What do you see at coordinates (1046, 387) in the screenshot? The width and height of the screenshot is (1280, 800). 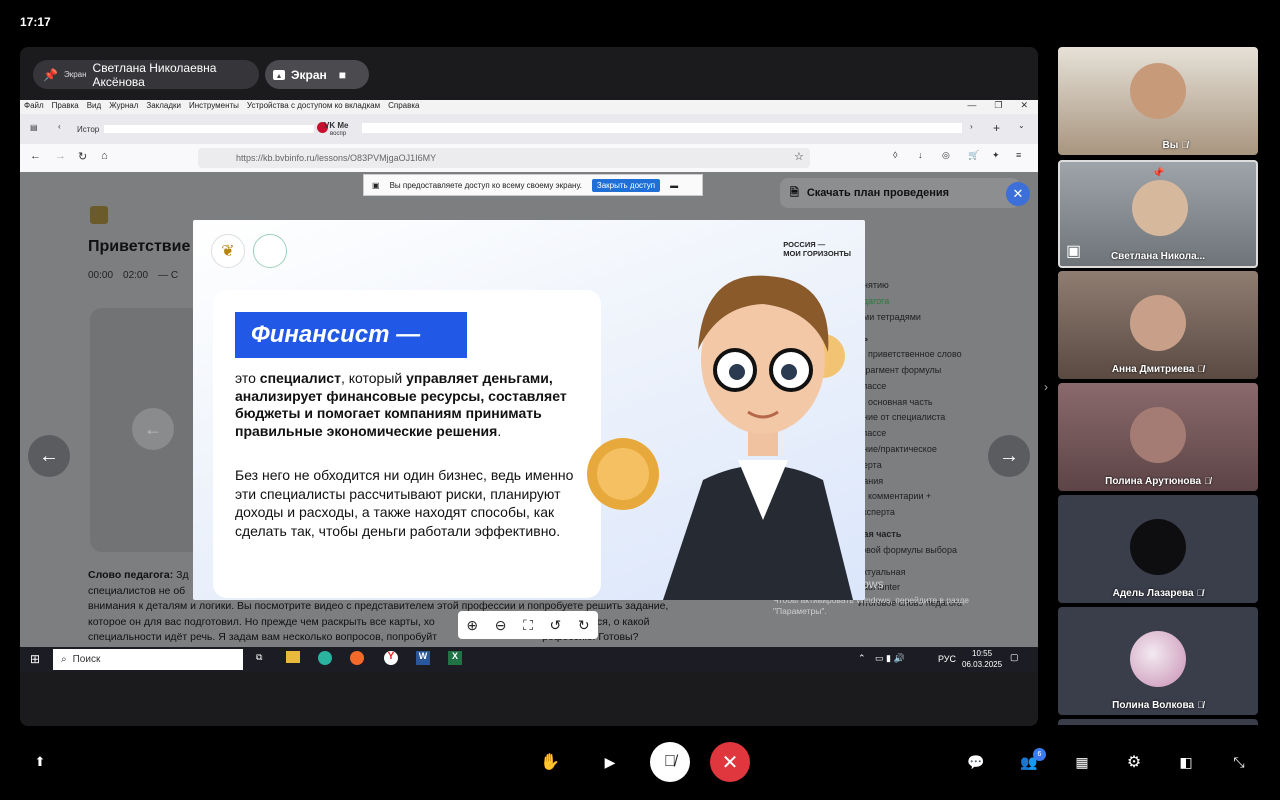 I see `sidebar-collapse-icon: ›` at bounding box center [1046, 387].